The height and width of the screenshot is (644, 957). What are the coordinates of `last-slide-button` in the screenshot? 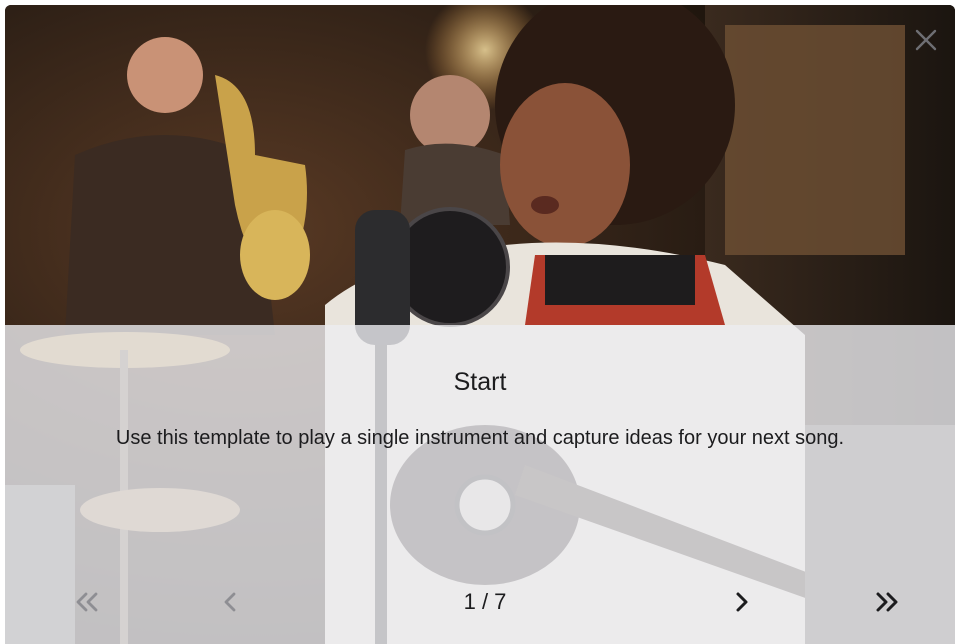 It's located at (887, 602).